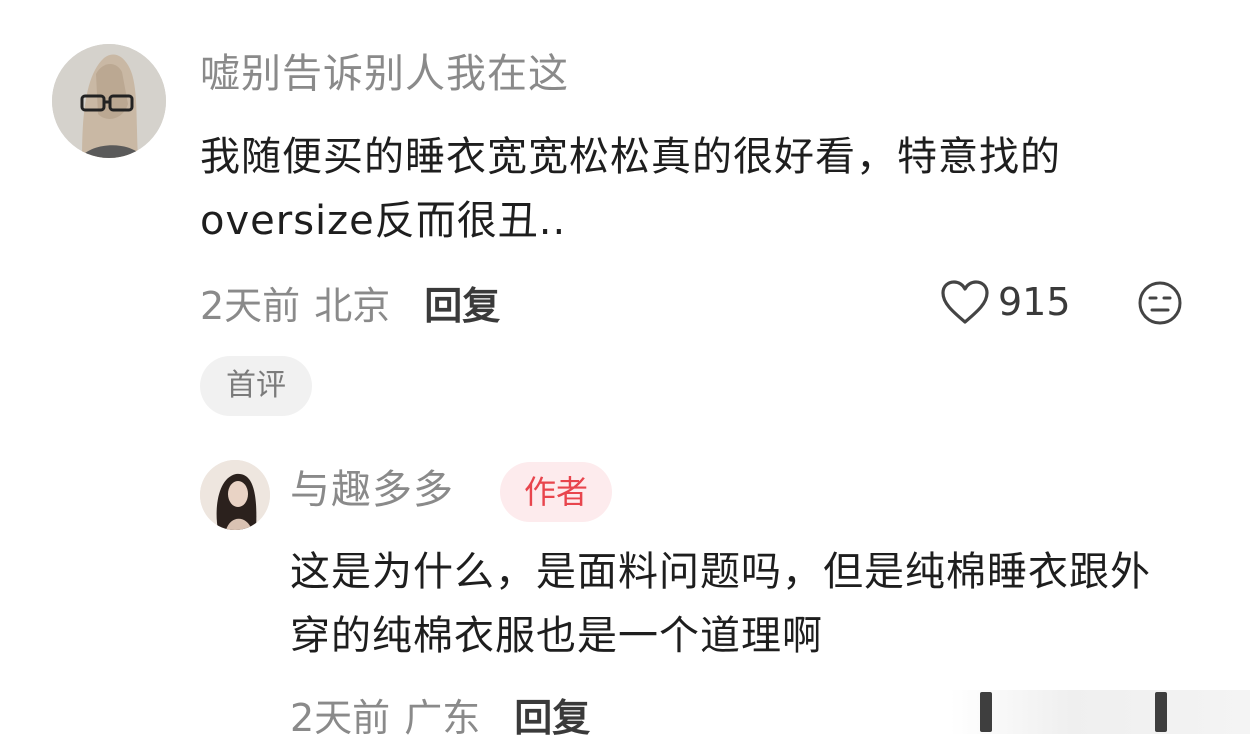 The width and height of the screenshot is (1260, 747). What do you see at coordinates (372, 490) in the screenshot?
I see `reply-username: 与趣多多` at bounding box center [372, 490].